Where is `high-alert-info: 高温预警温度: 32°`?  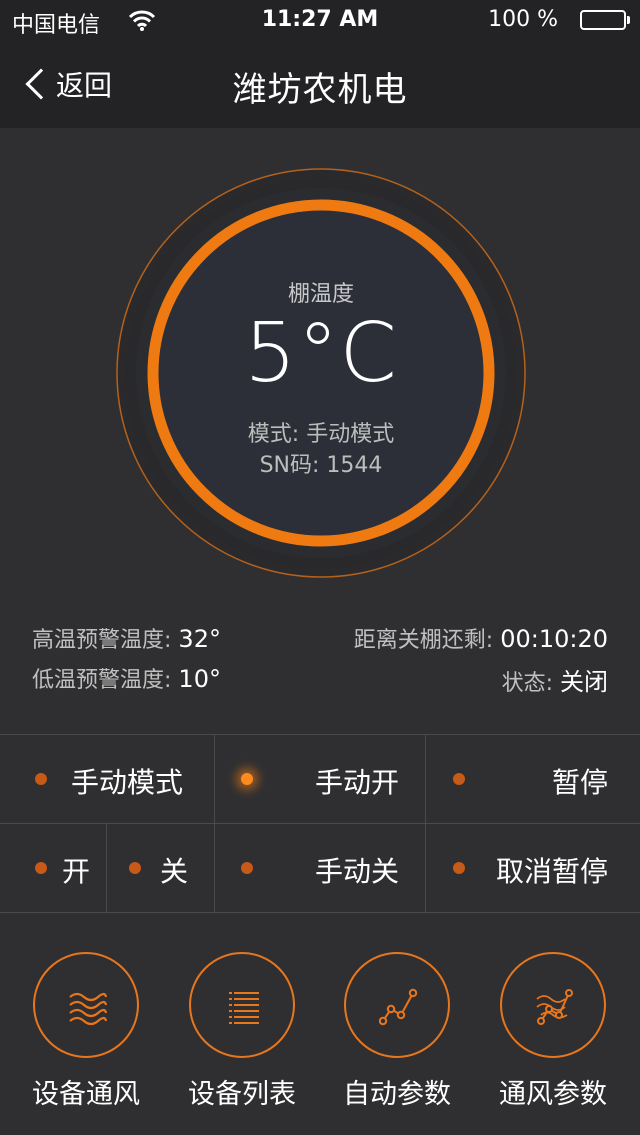
high-alert-info: 高温预警温度: 32° is located at coordinates (126, 638).